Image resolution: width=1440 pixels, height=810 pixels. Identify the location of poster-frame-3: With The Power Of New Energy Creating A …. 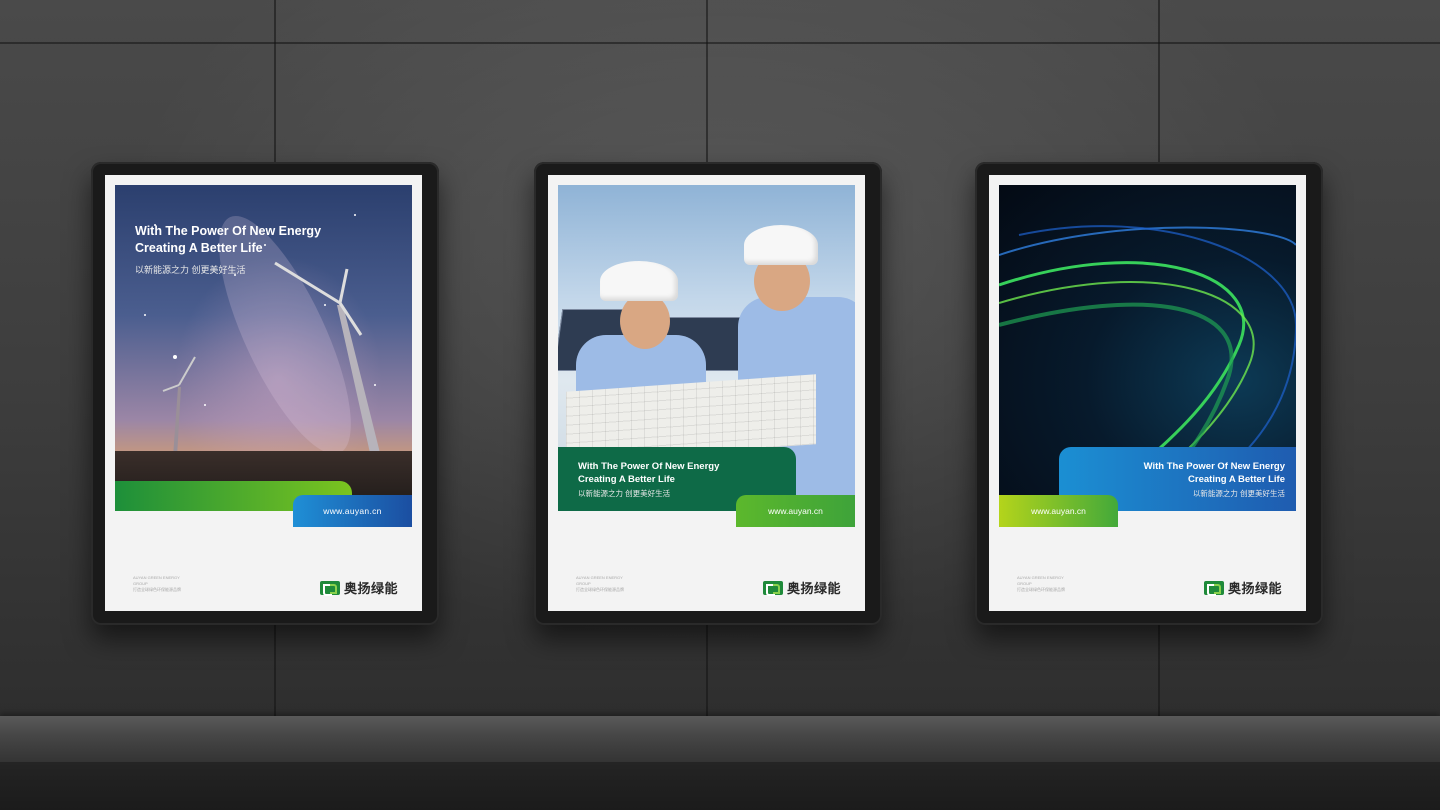
(1149, 393).